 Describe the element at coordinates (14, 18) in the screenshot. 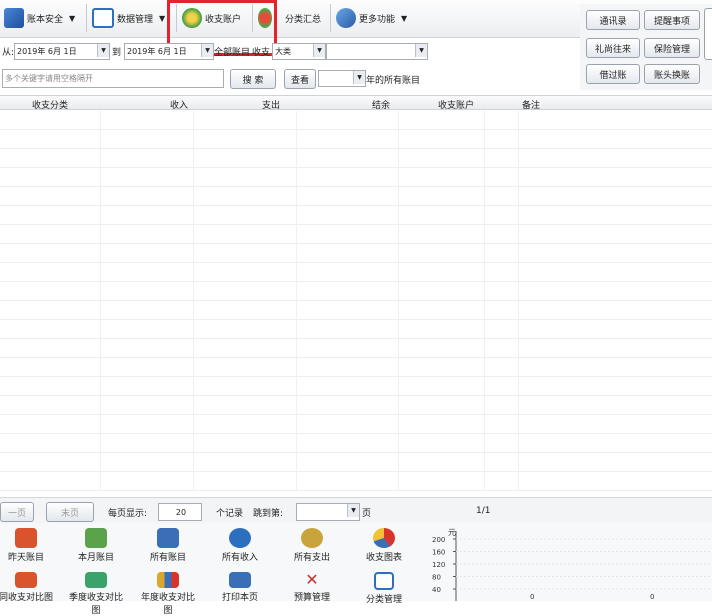

I see `book-icon` at that location.